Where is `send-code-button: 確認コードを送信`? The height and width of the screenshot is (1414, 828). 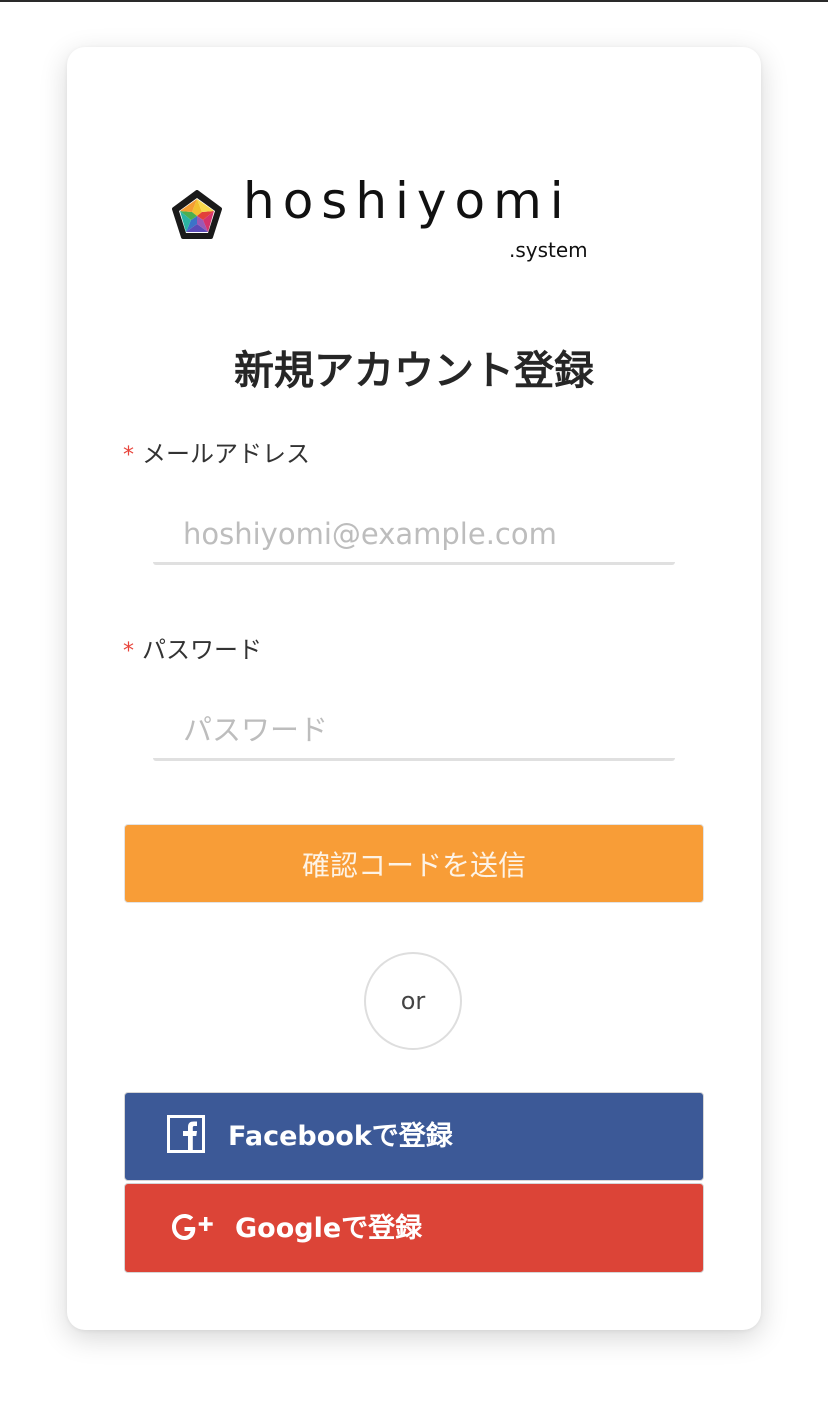 send-code-button: 確認コードを送信 is located at coordinates (414, 863).